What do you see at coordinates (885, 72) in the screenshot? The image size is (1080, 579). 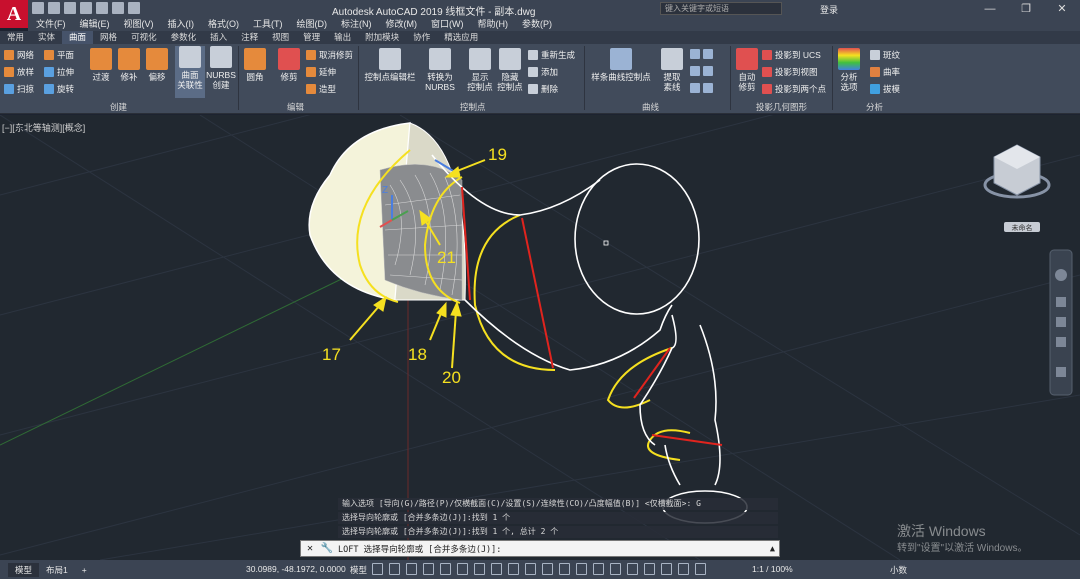 I see `curvature-button: 曲率` at bounding box center [885, 72].